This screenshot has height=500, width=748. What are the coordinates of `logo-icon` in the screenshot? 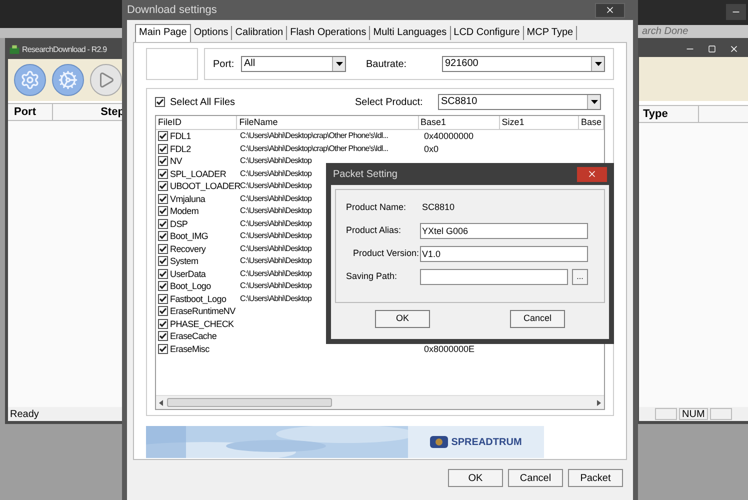 It's located at (439, 442).